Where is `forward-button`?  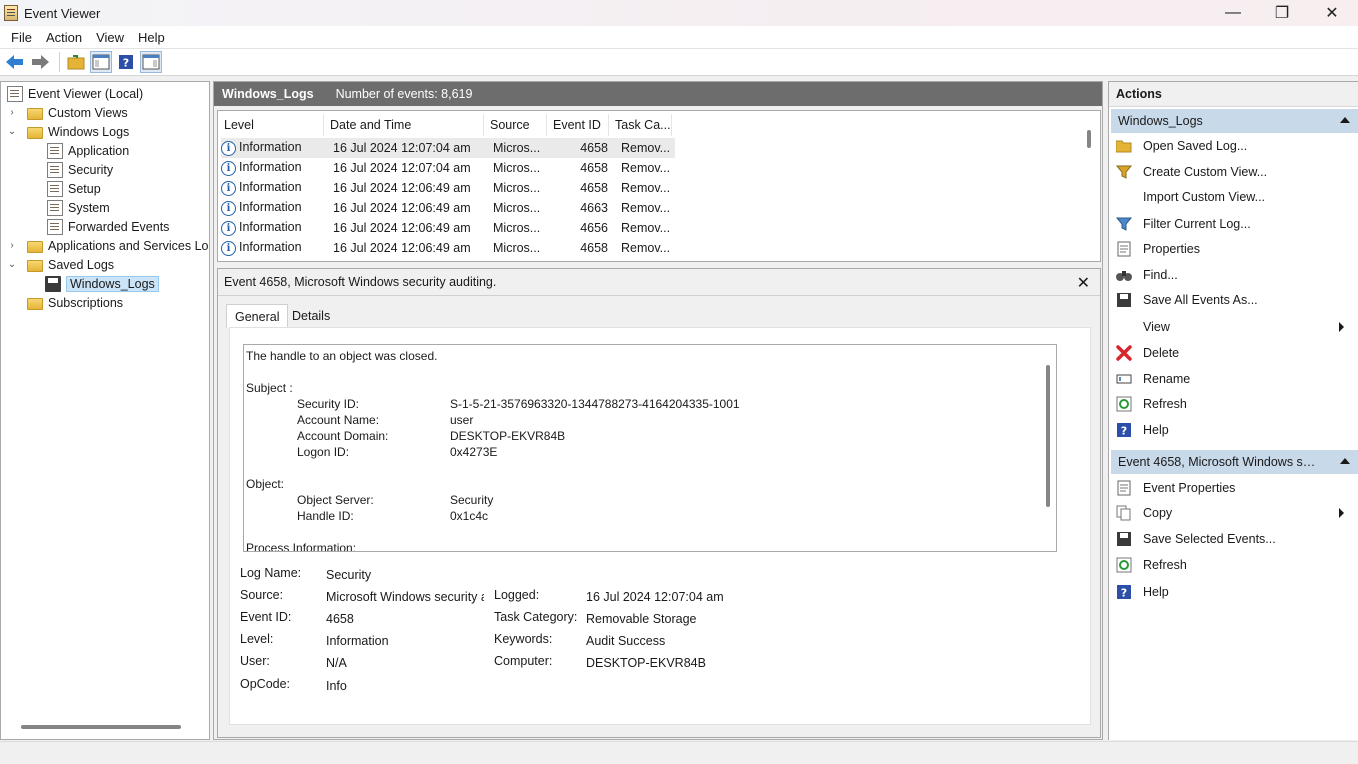 forward-button is located at coordinates (40, 62).